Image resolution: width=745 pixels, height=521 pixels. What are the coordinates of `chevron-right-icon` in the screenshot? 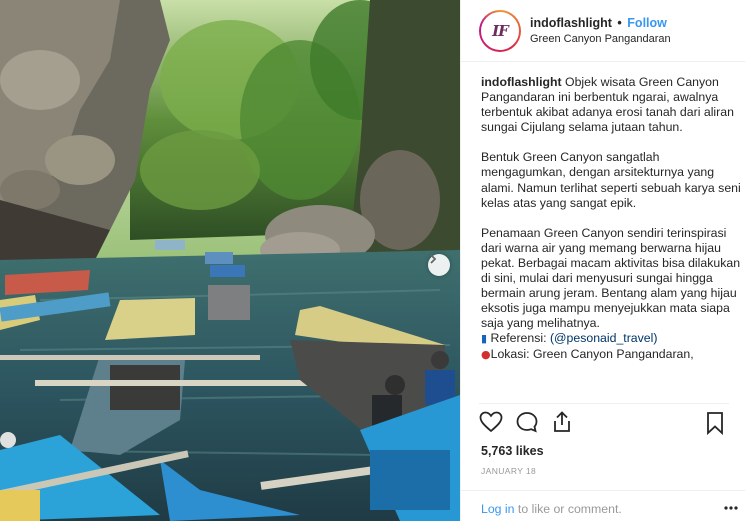 It's located at (433, 259).